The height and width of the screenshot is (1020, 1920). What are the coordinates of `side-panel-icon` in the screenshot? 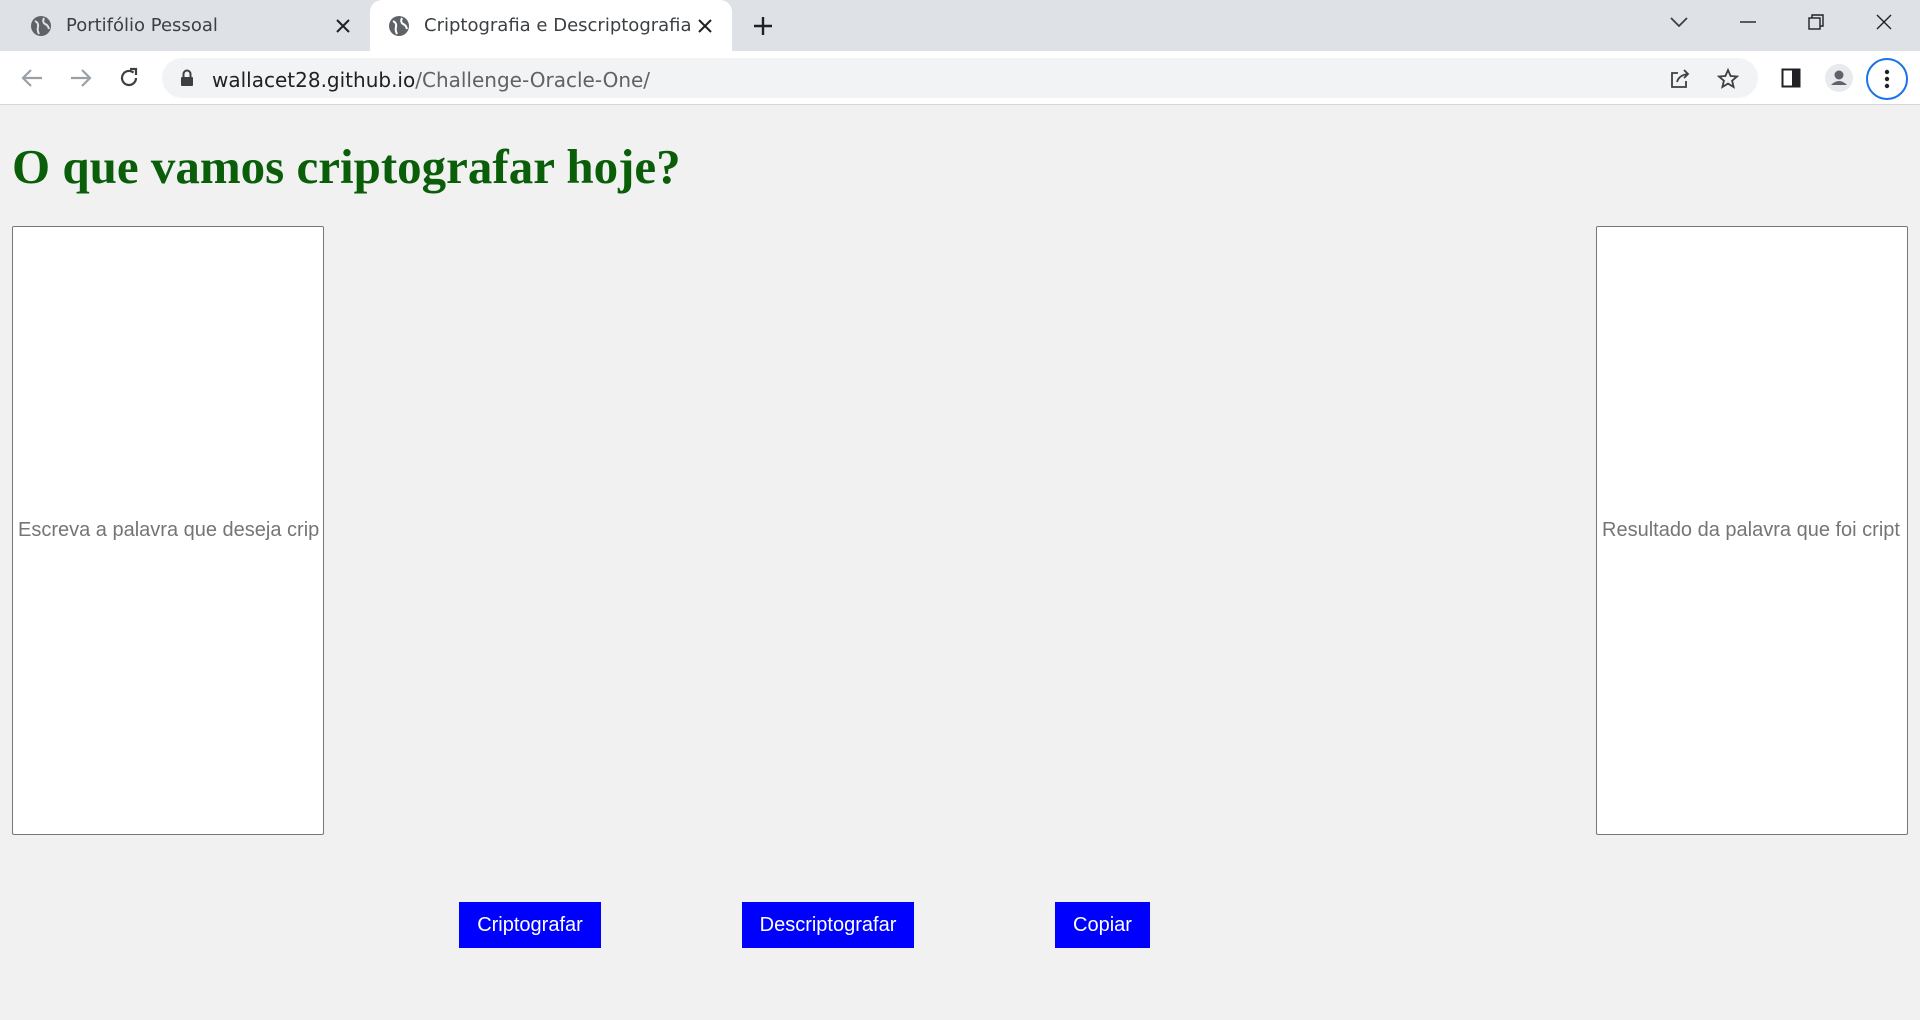 It's located at (1791, 78).